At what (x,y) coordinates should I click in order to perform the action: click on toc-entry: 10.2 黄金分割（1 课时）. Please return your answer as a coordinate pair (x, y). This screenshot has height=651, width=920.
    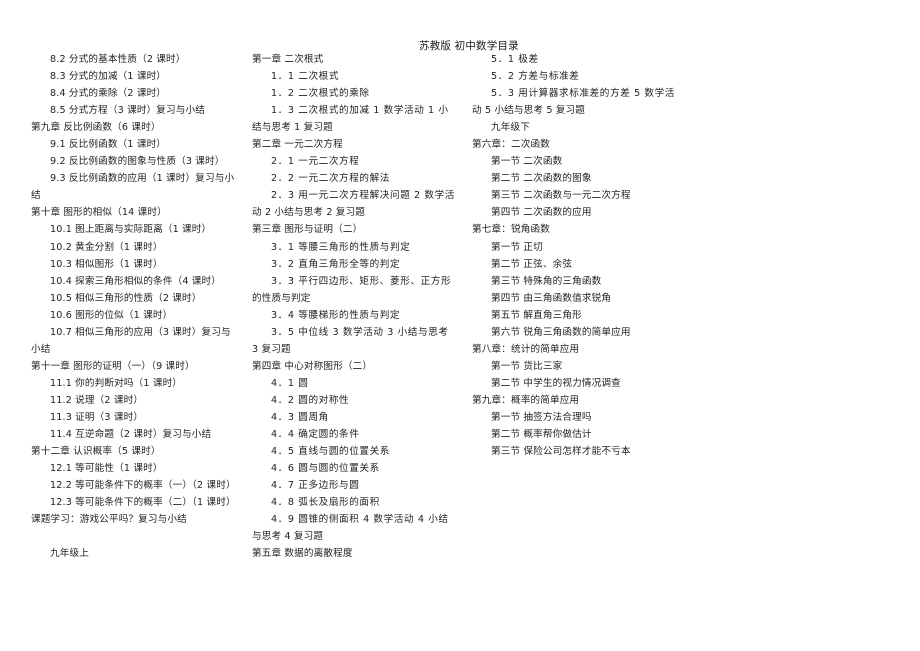
    Looking at the image, I should click on (106, 247).